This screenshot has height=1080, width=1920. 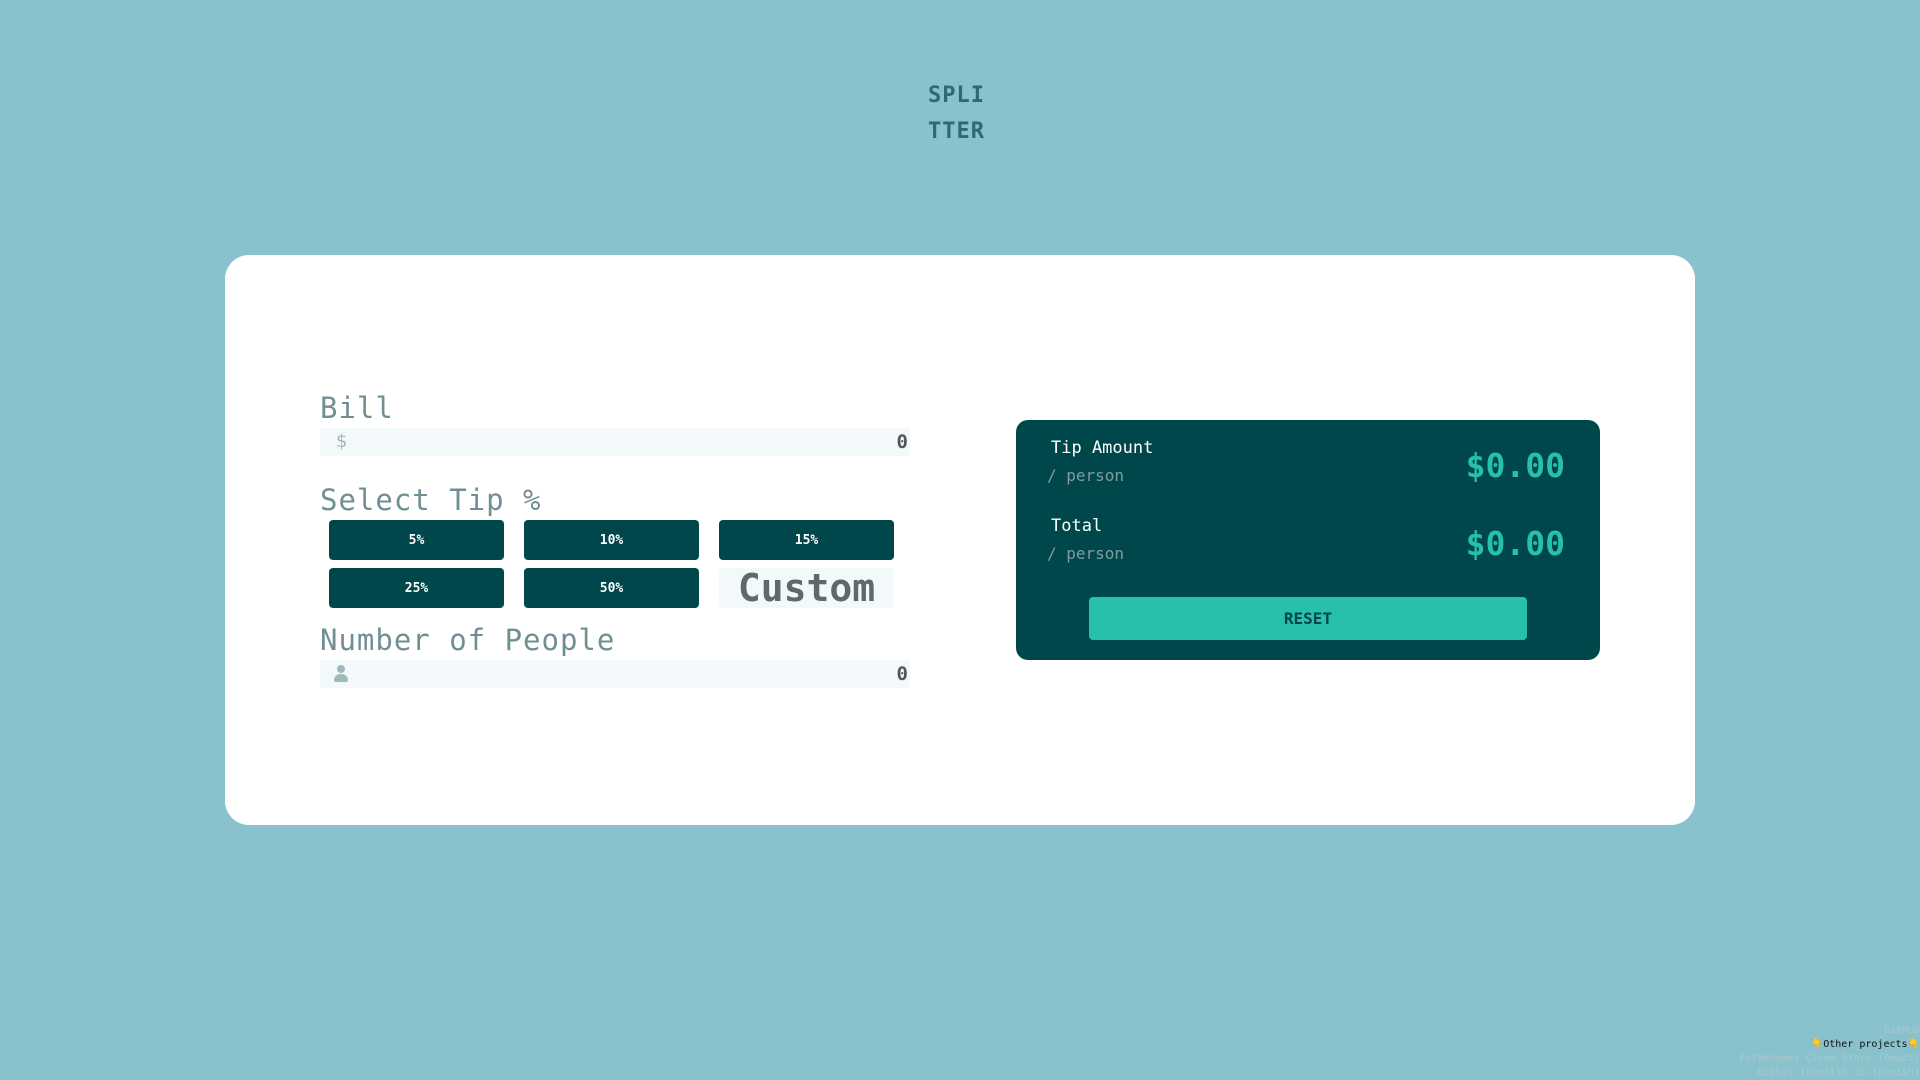 What do you see at coordinates (1865, 1044) in the screenshot?
I see `footer-other-projects: 👇Other projects👇` at bounding box center [1865, 1044].